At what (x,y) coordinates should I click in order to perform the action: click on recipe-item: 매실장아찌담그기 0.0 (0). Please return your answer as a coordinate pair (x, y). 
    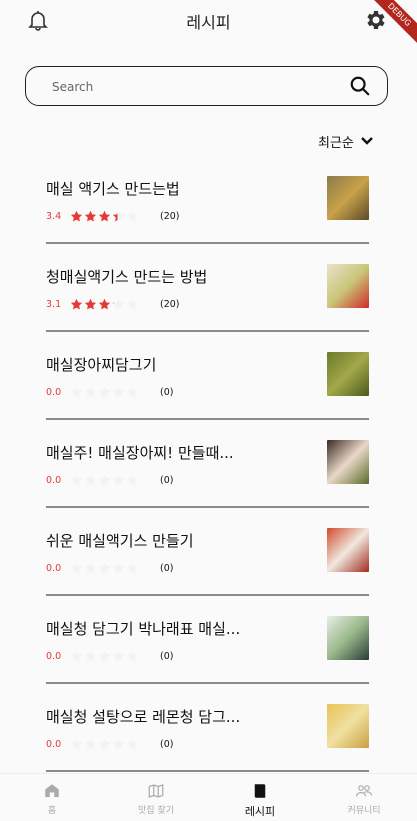
    Looking at the image, I should click on (207, 385).